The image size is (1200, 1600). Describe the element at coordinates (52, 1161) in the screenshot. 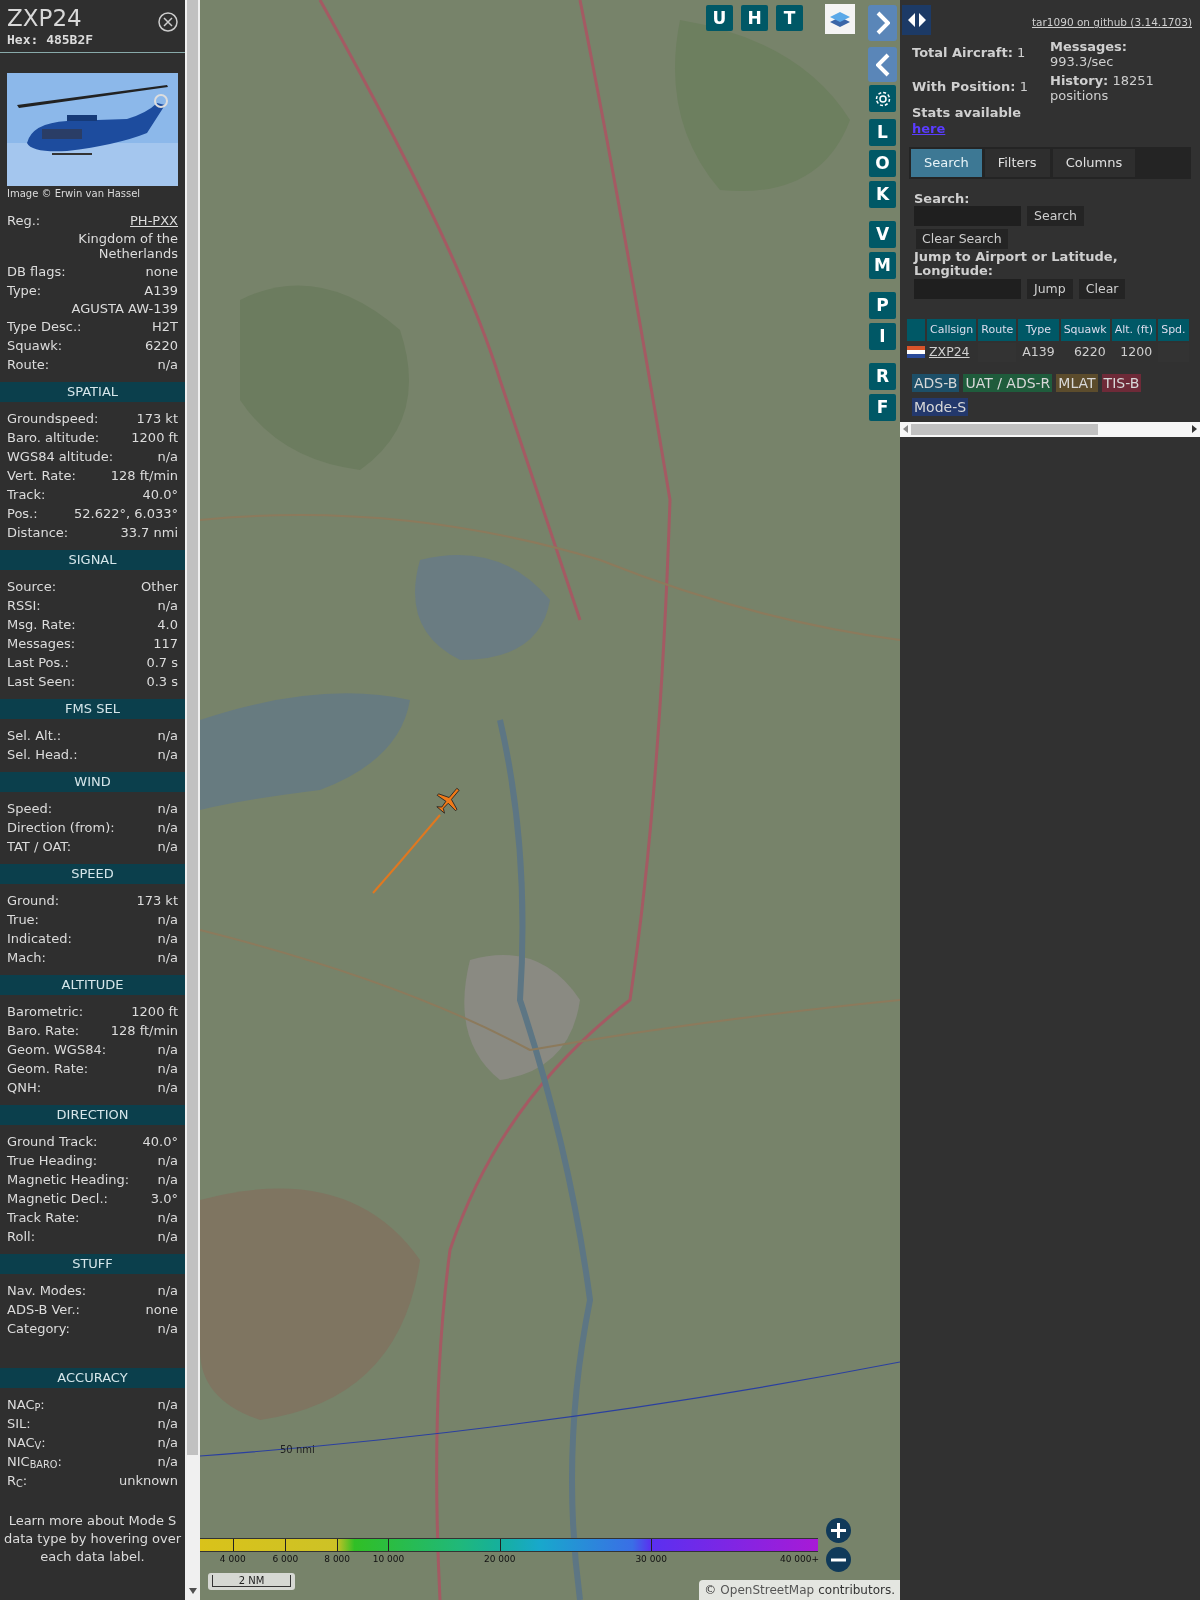

I see `field-label: True Heading:` at that location.